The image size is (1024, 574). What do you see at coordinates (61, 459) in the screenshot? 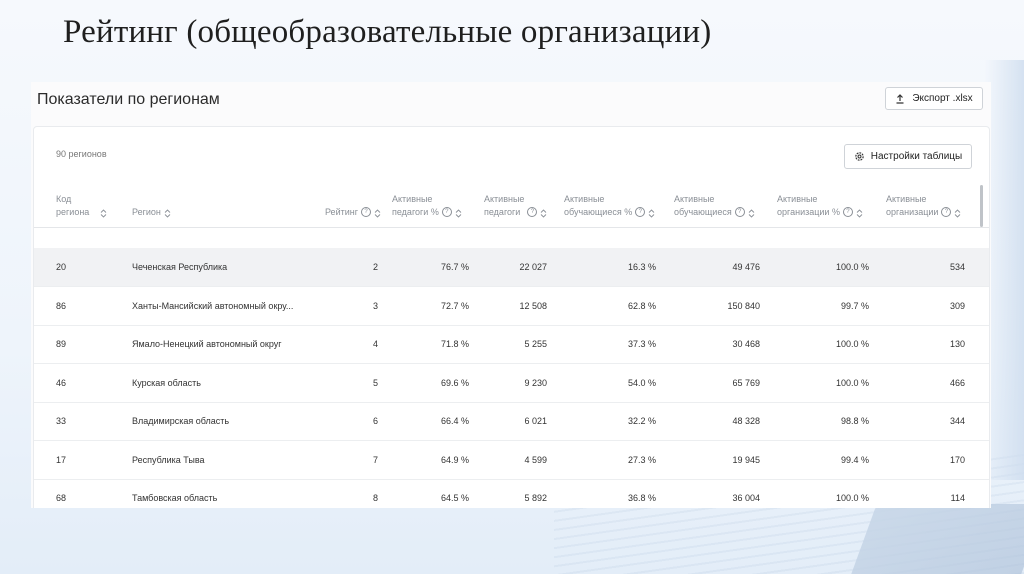
I see `cell-code: 17` at bounding box center [61, 459].